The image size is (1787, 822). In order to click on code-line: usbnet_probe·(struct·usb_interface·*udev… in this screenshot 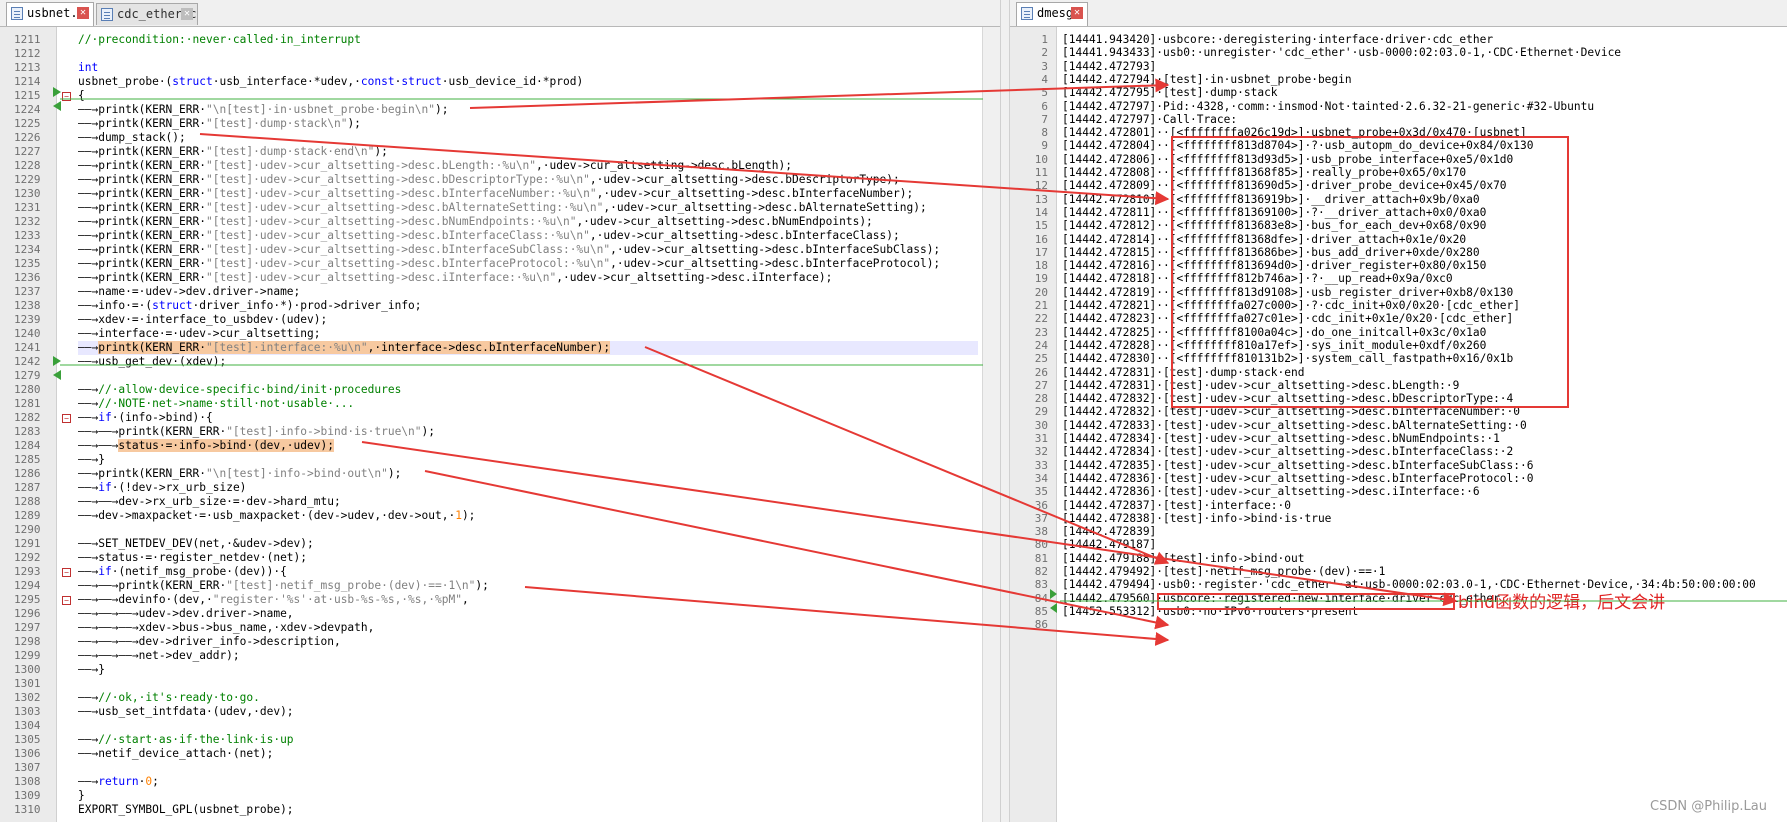, I will do `click(330, 82)`.